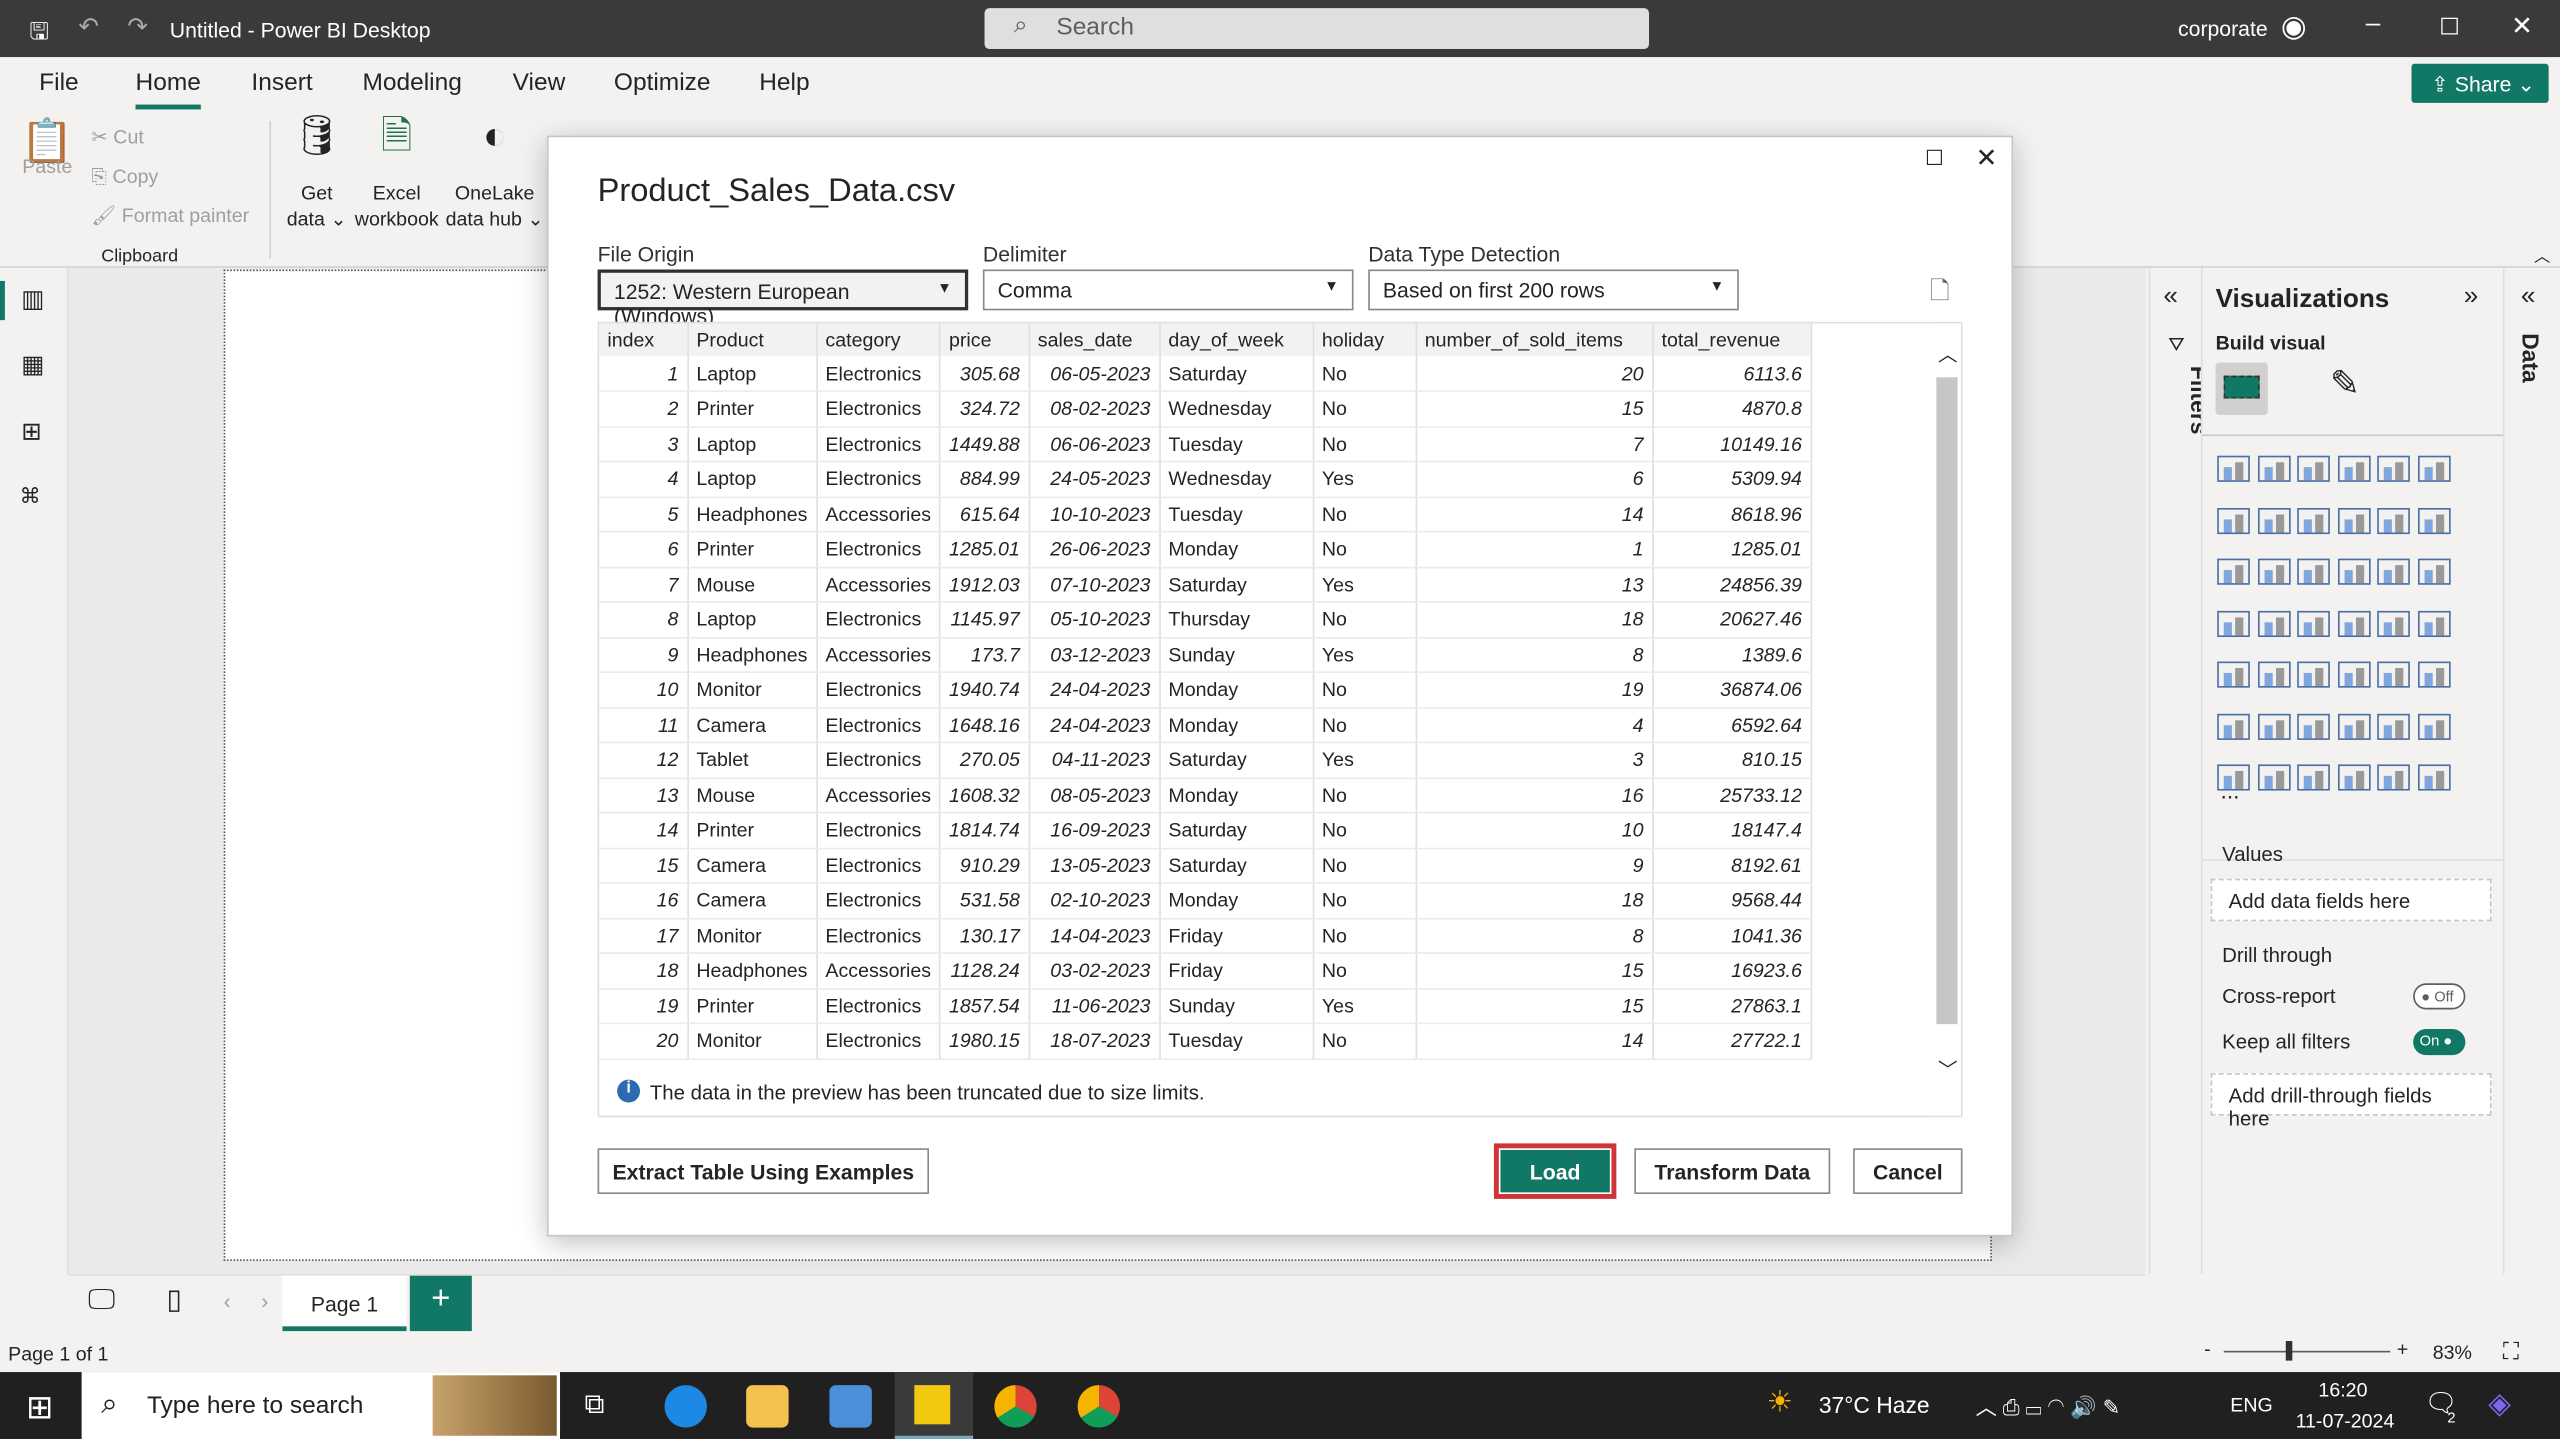 This screenshot has width=2560, height=1439. Describe the element at coordinates (1168, 290) in the screenshot. I see `delimiter-select: Comma ▼` at that location.